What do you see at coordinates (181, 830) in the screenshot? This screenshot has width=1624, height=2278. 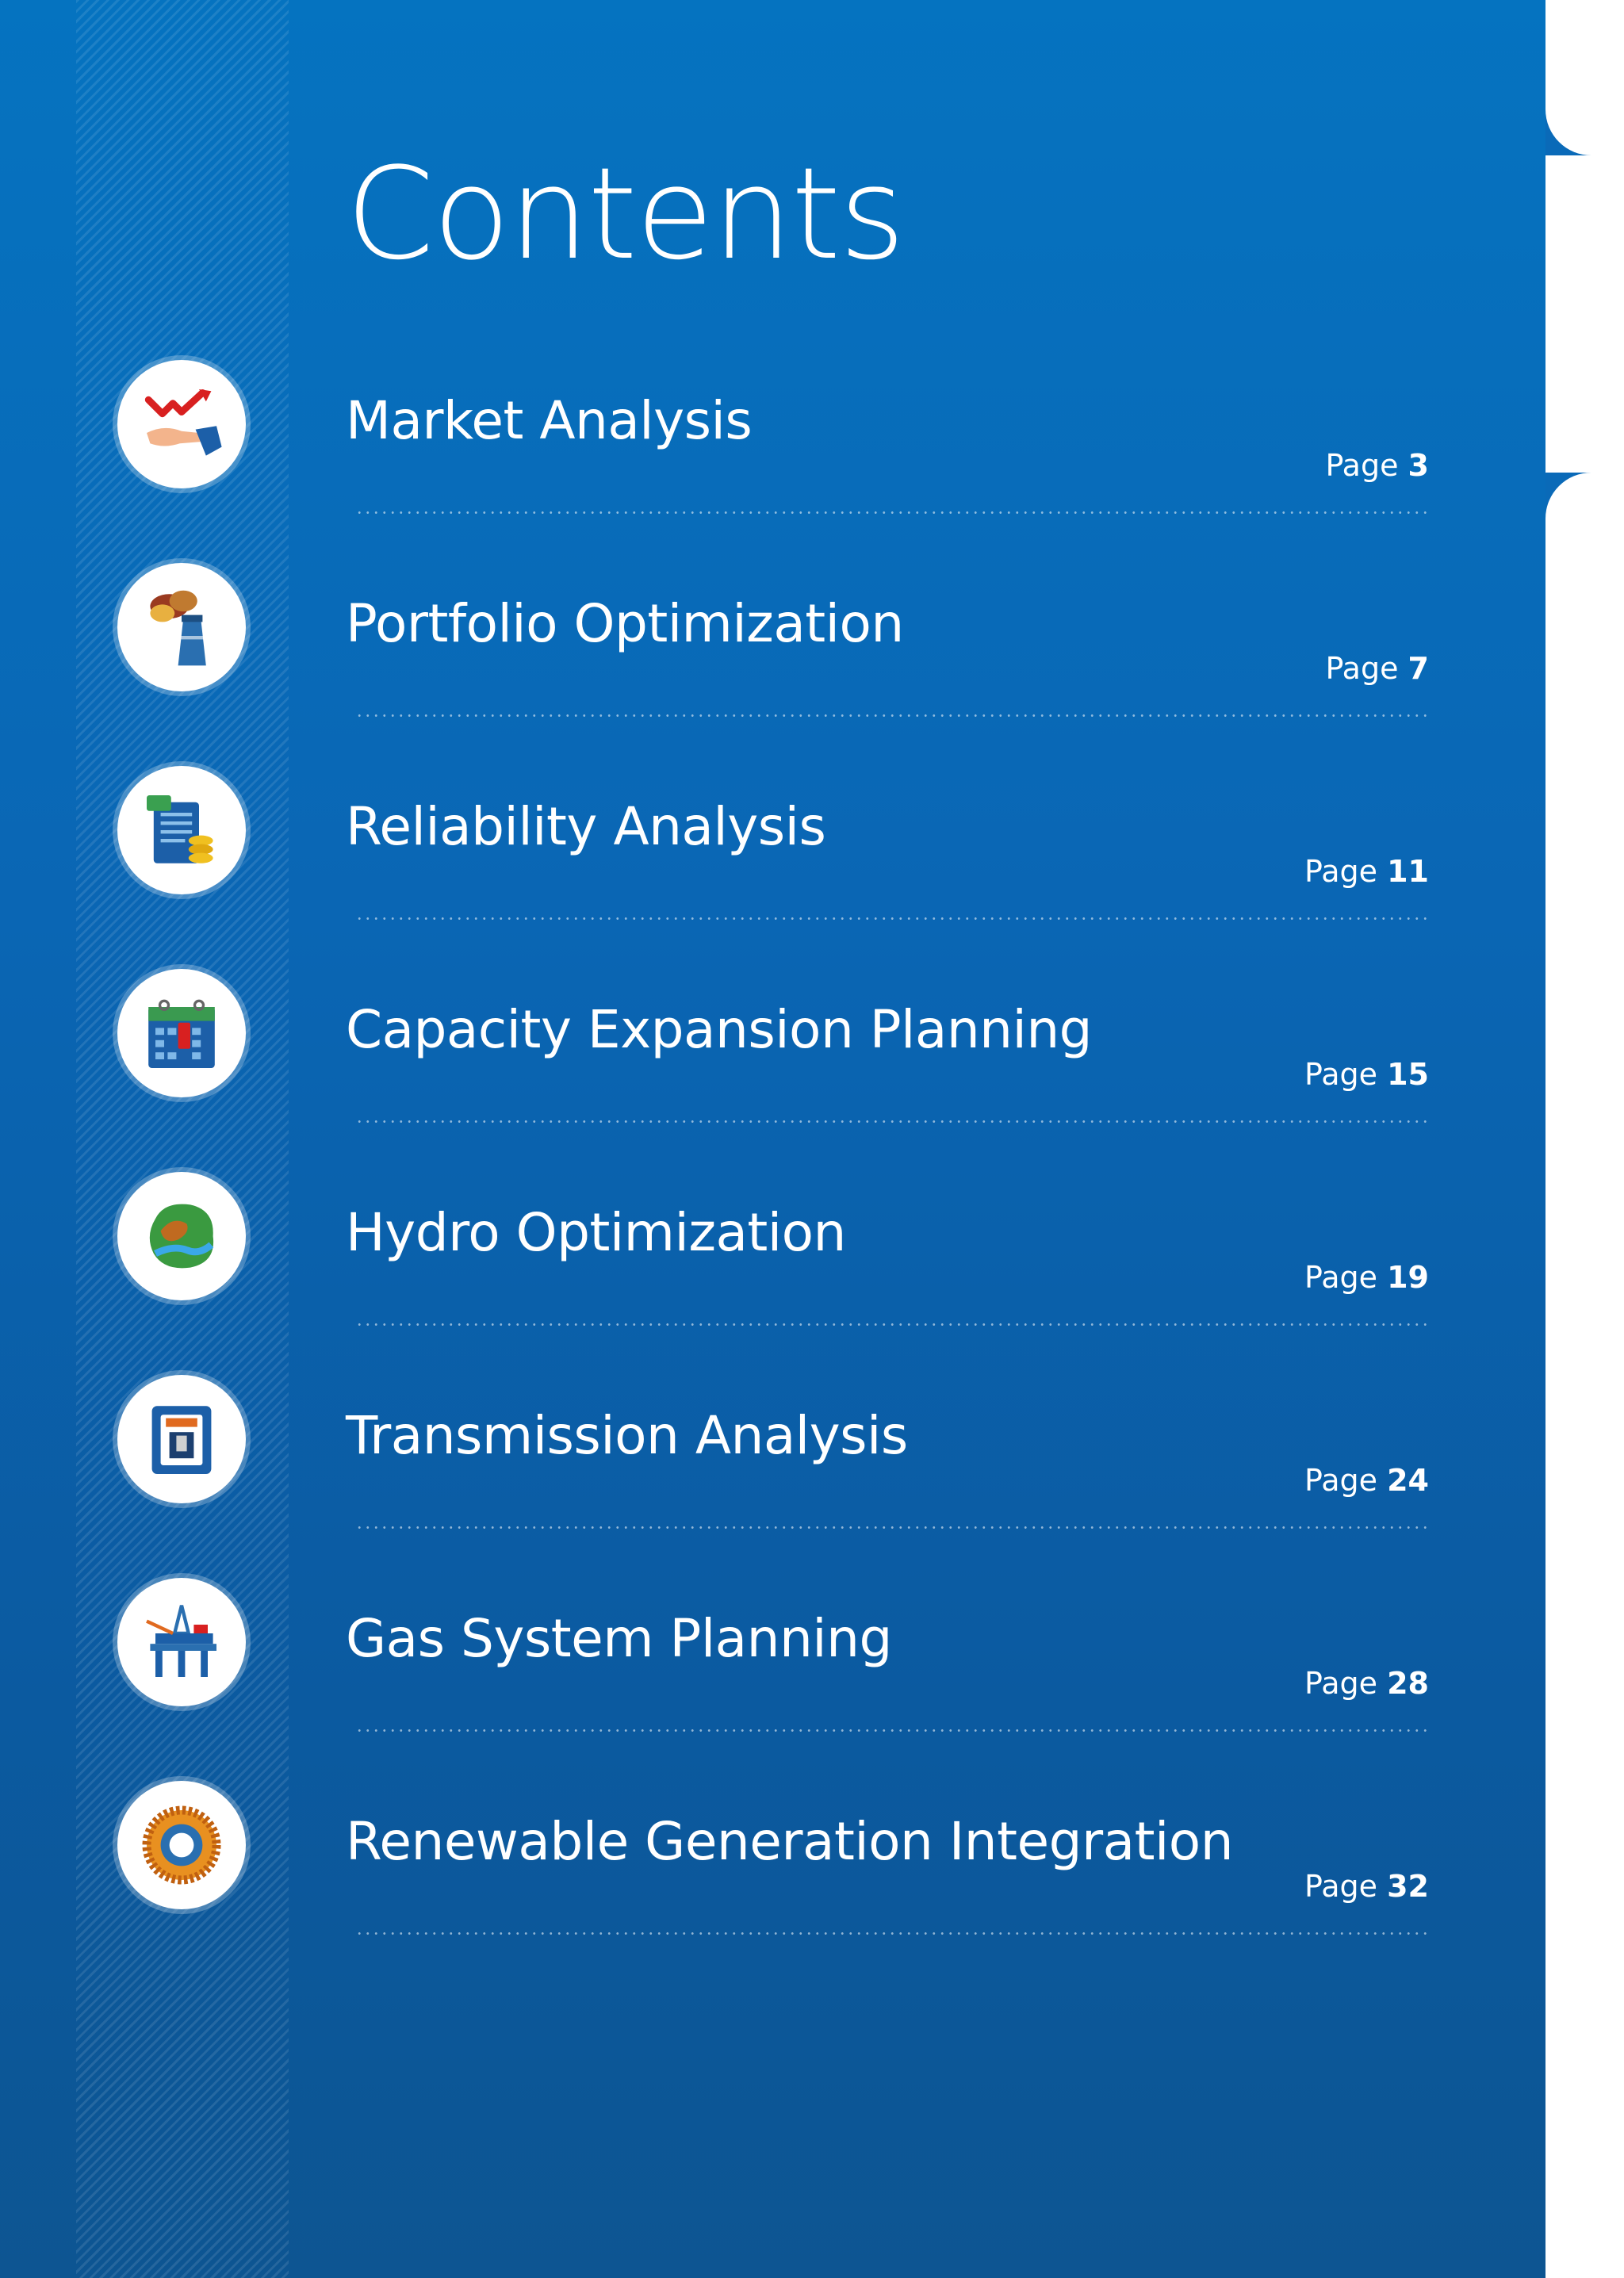 I see `document-coins-icon` at bounding box center [181, 830].